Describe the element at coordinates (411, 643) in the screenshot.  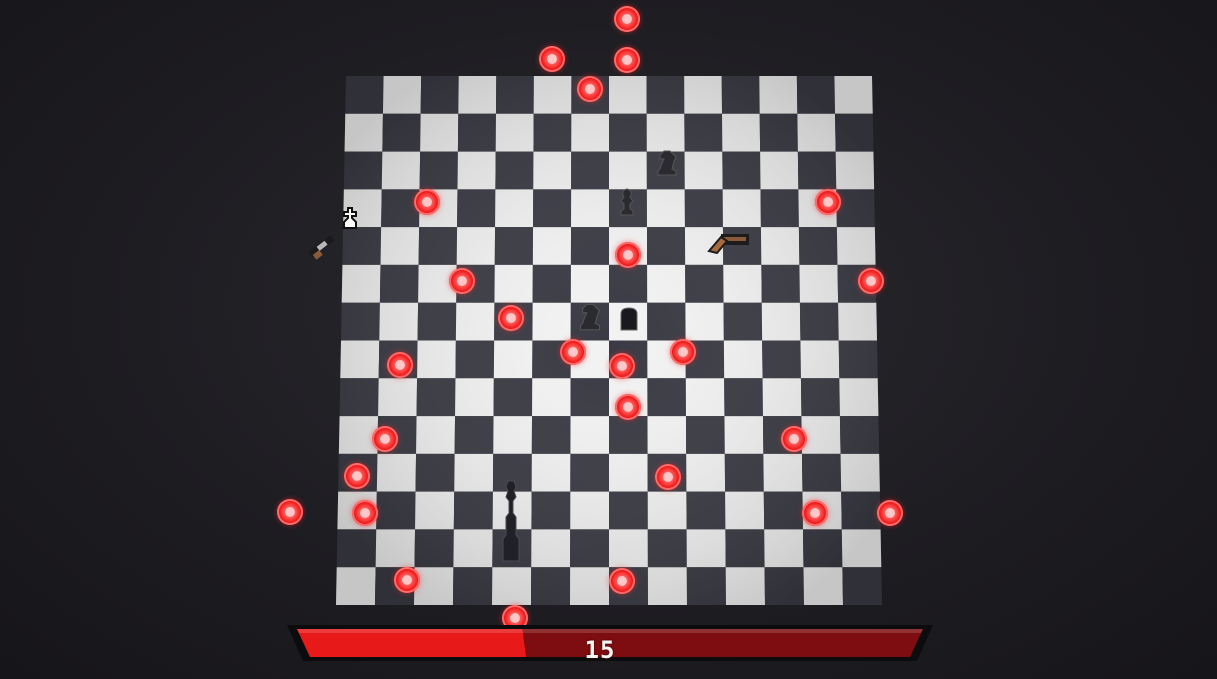
I see `health-bar-fill` at that location.